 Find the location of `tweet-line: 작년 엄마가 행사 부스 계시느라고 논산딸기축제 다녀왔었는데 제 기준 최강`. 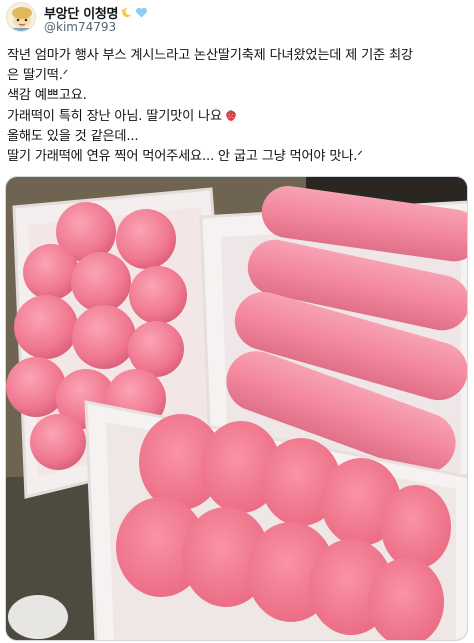

tweet-line: 작년 엄마가 행사 부스 계시느라고 논산딸기축제 다녀왔었는데 제 기준 최강 is located at coordinates (210, 55).